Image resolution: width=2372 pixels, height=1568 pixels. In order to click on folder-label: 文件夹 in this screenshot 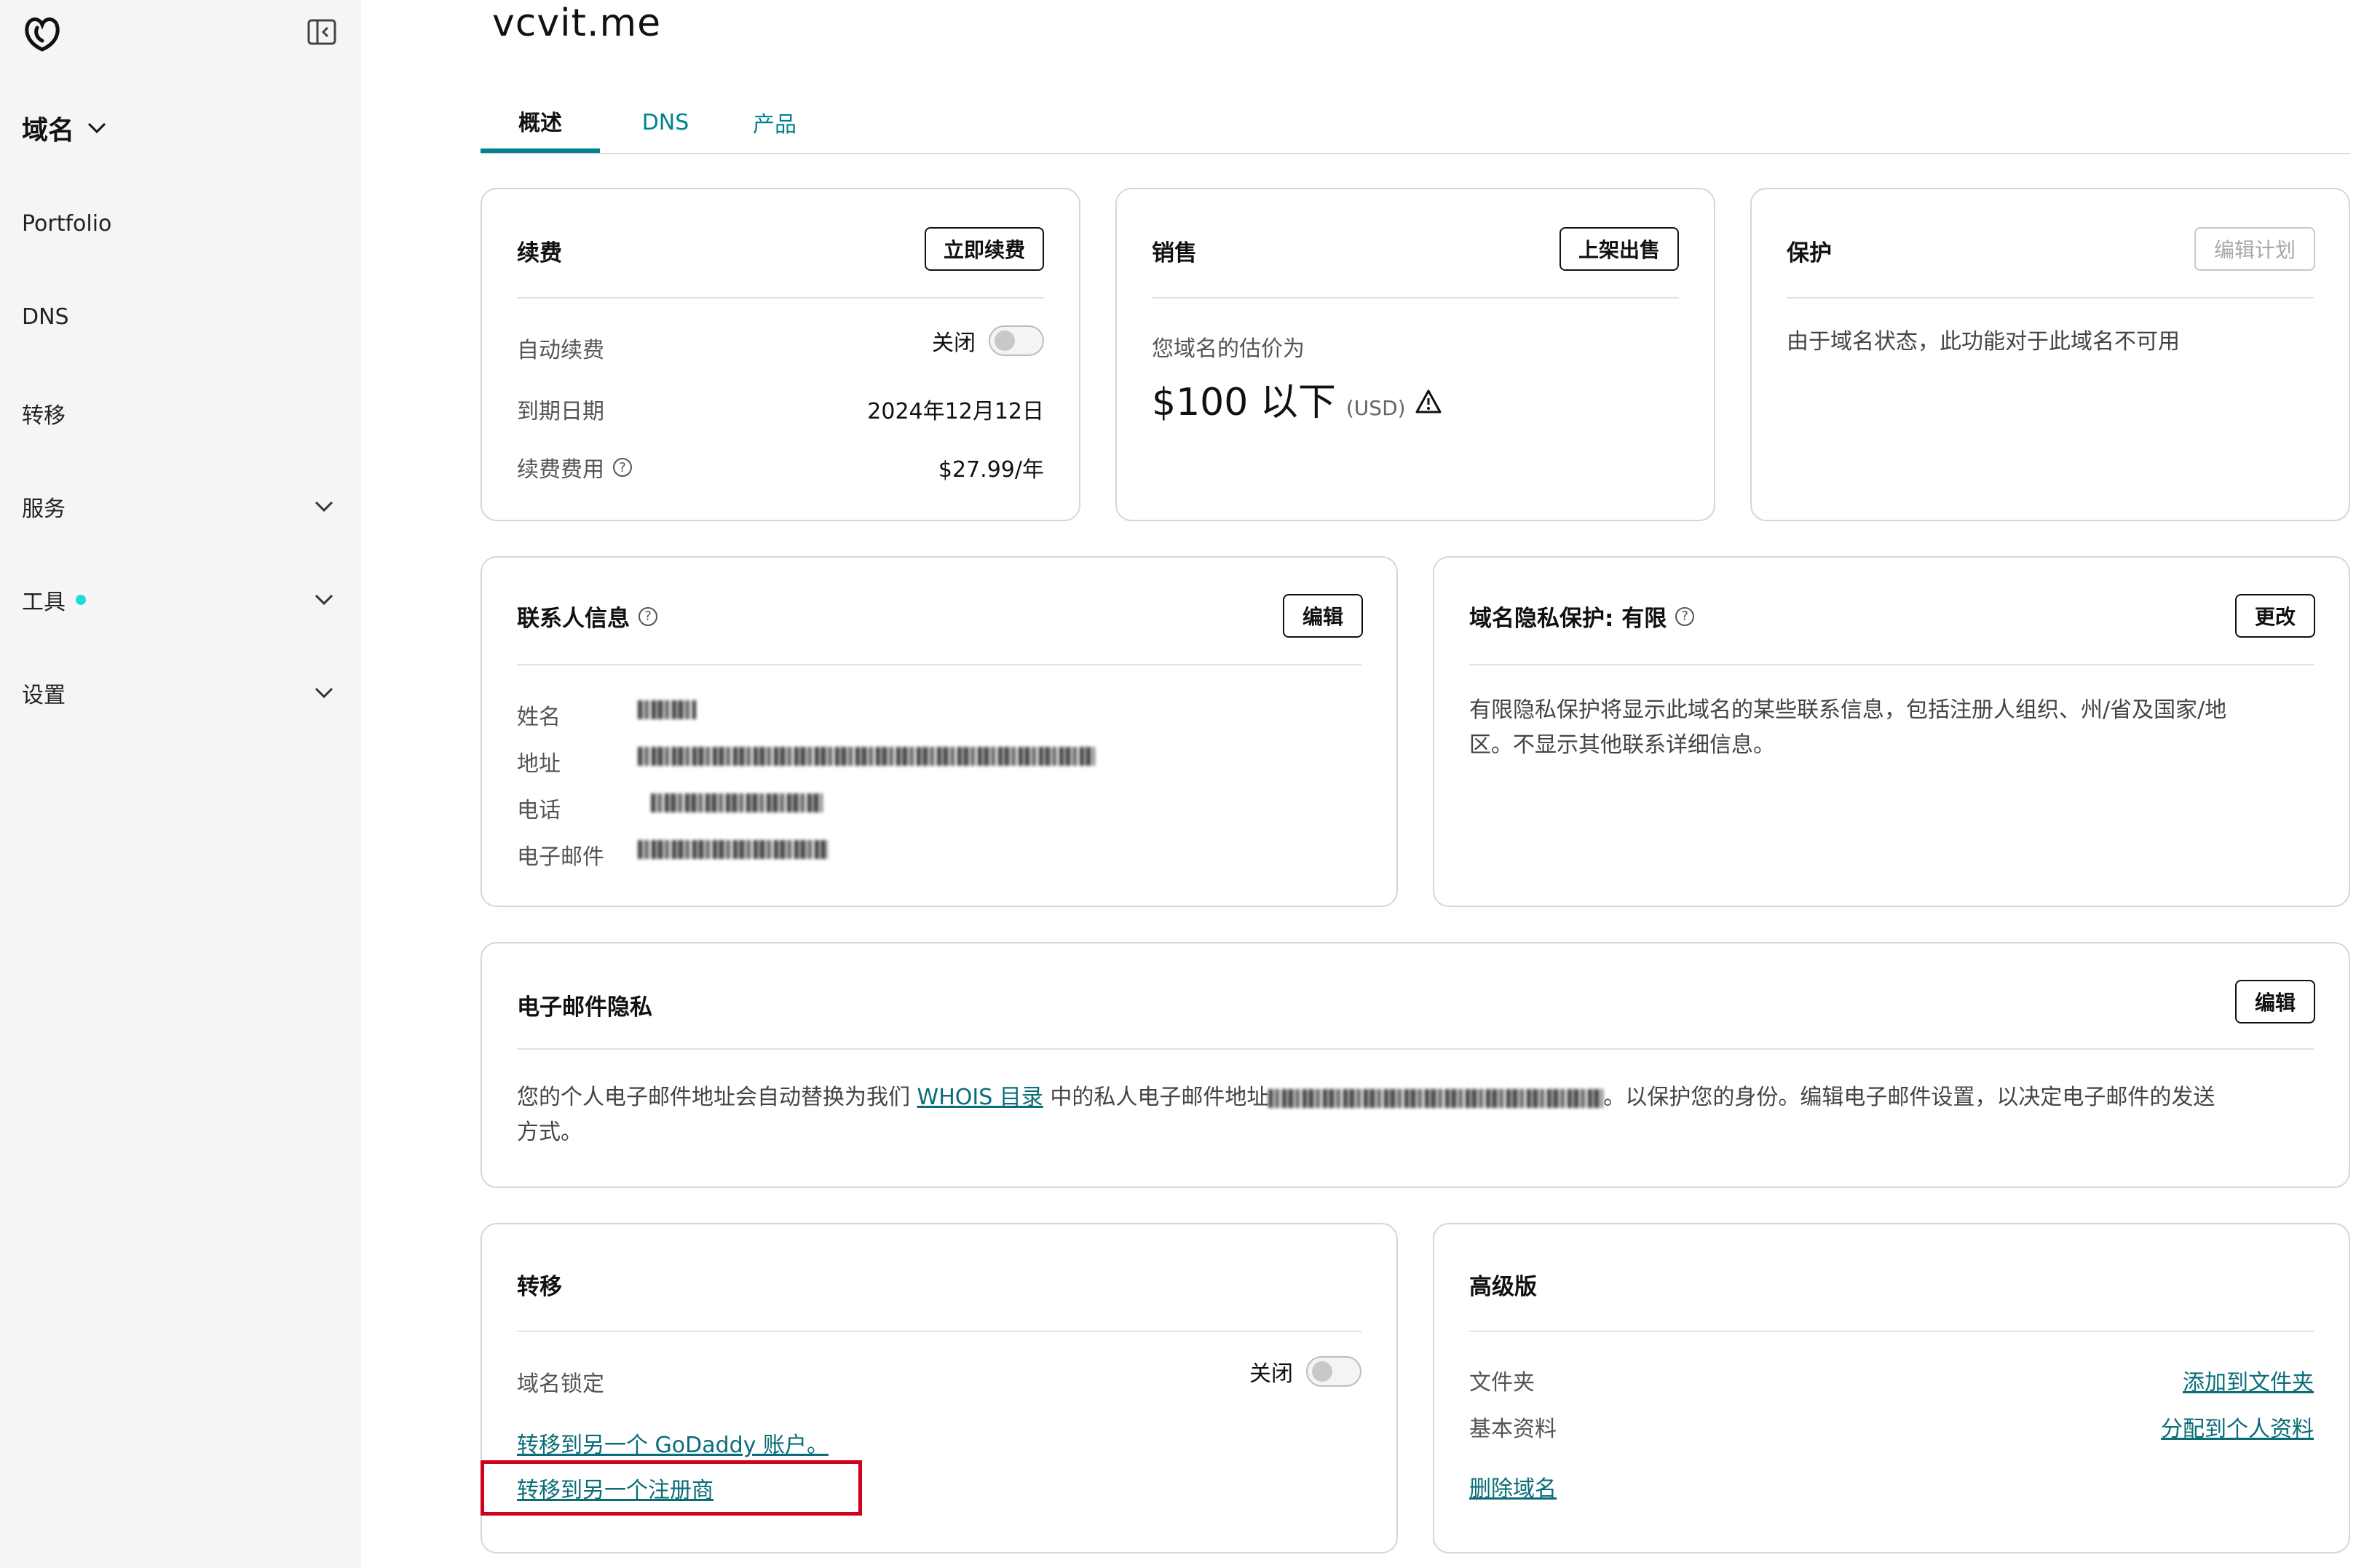, I will do `click(1502, 1383)`.